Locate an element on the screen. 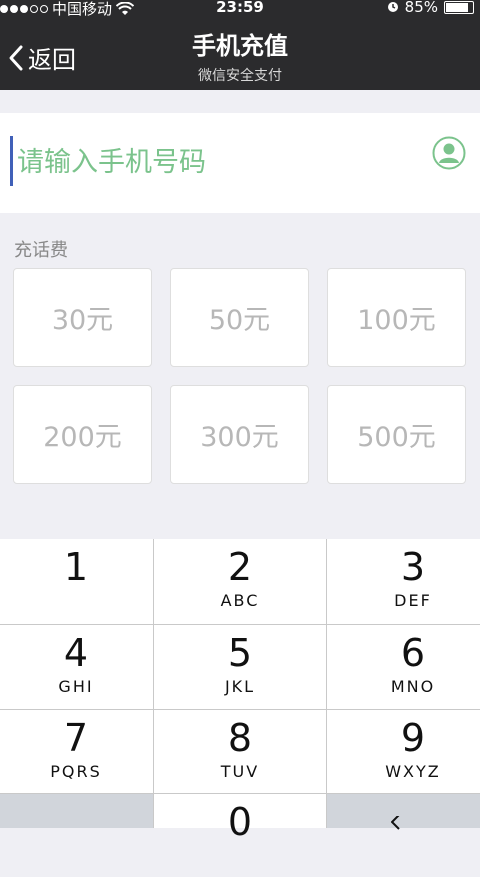 The image size is (480, 877). amount-option-100: 100元 is located at coordinates (396, 317).